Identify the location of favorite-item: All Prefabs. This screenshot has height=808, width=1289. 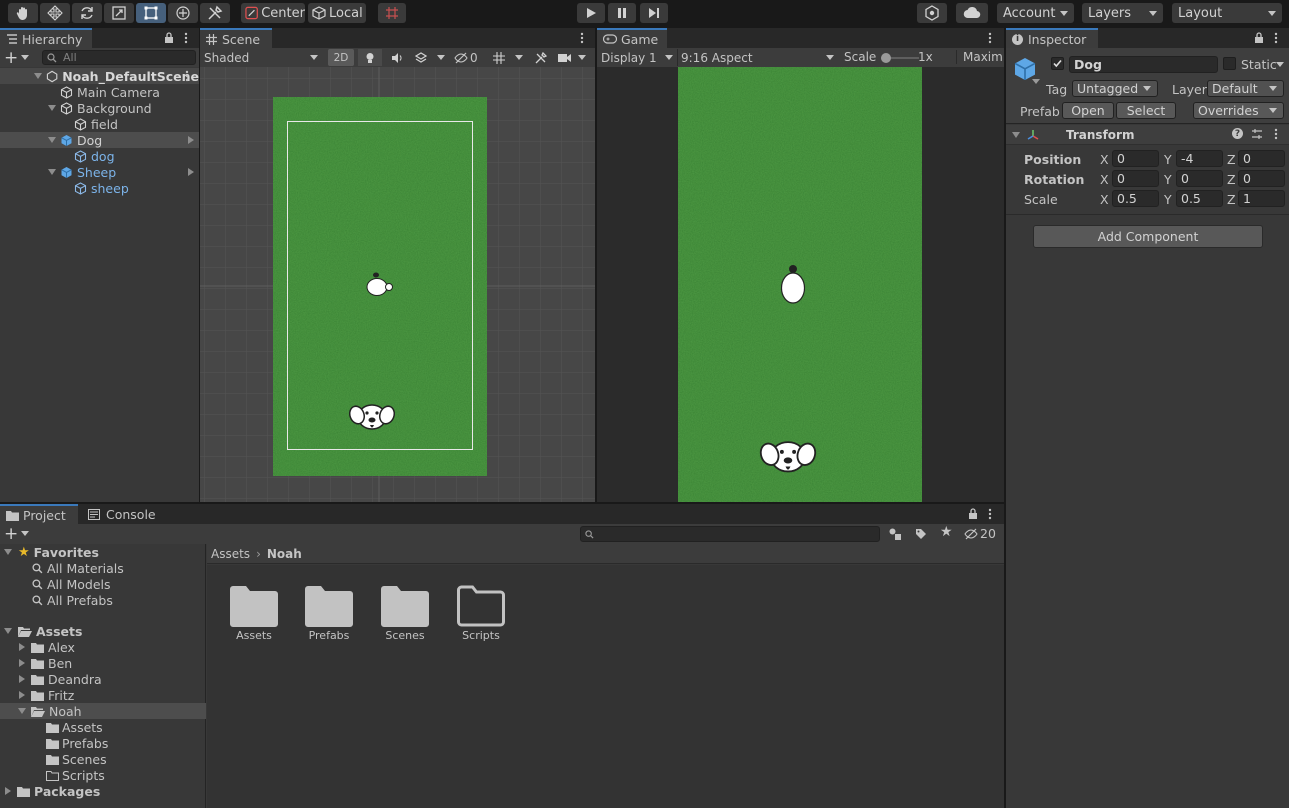
(103, 600).